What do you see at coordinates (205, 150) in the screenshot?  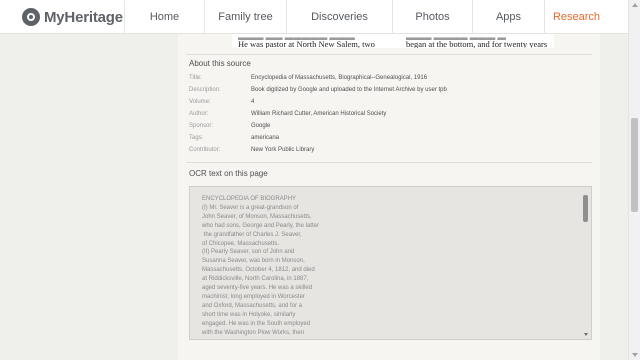 I see `meta-key: Contributor:` at bounding box center [205, 150].